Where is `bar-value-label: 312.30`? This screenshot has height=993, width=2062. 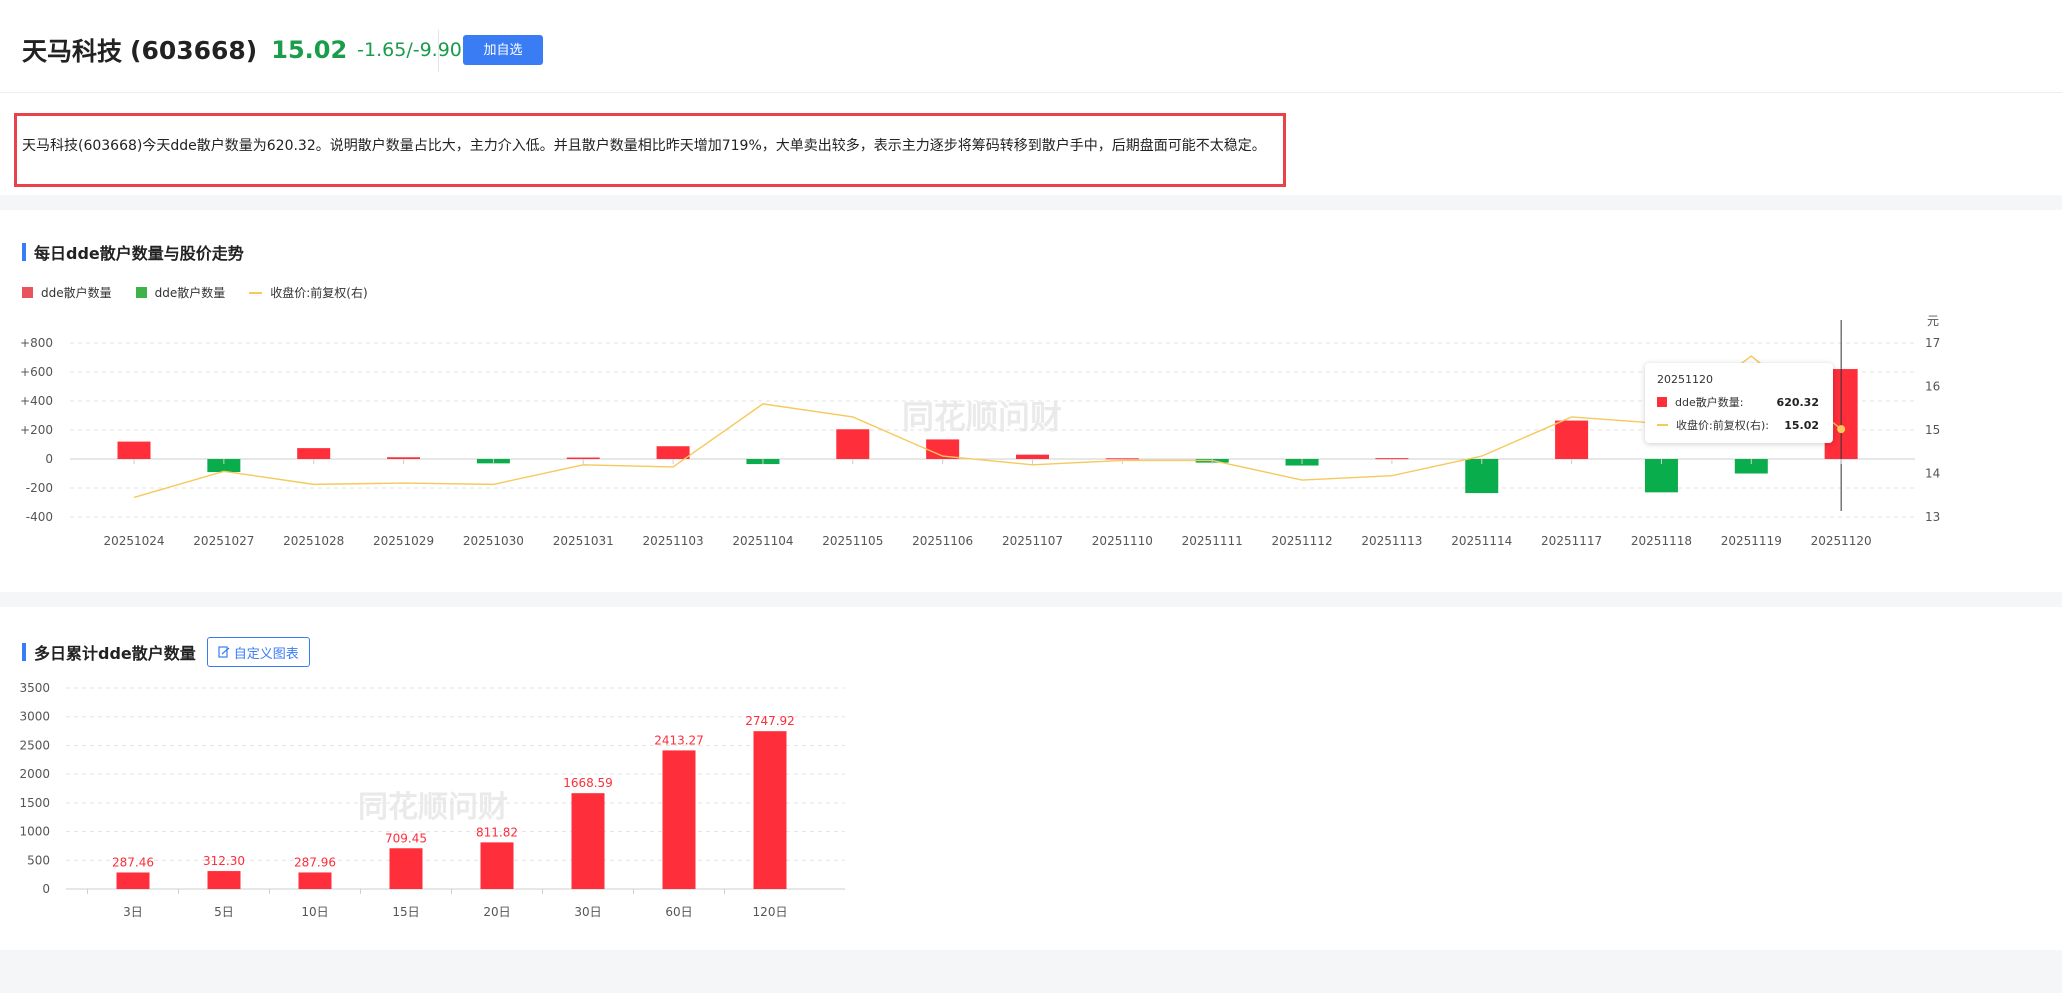
bar-value-label: 312.30 is located at coordinates (224, 861).